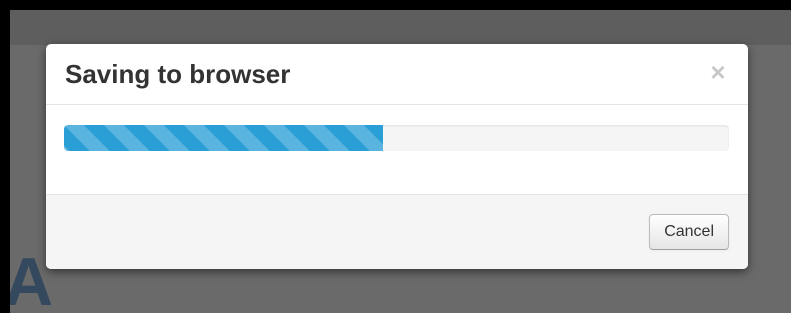  Describe the element at coordinates (718, 72) in the screenshot. I see `close-icon: ×` at that location.